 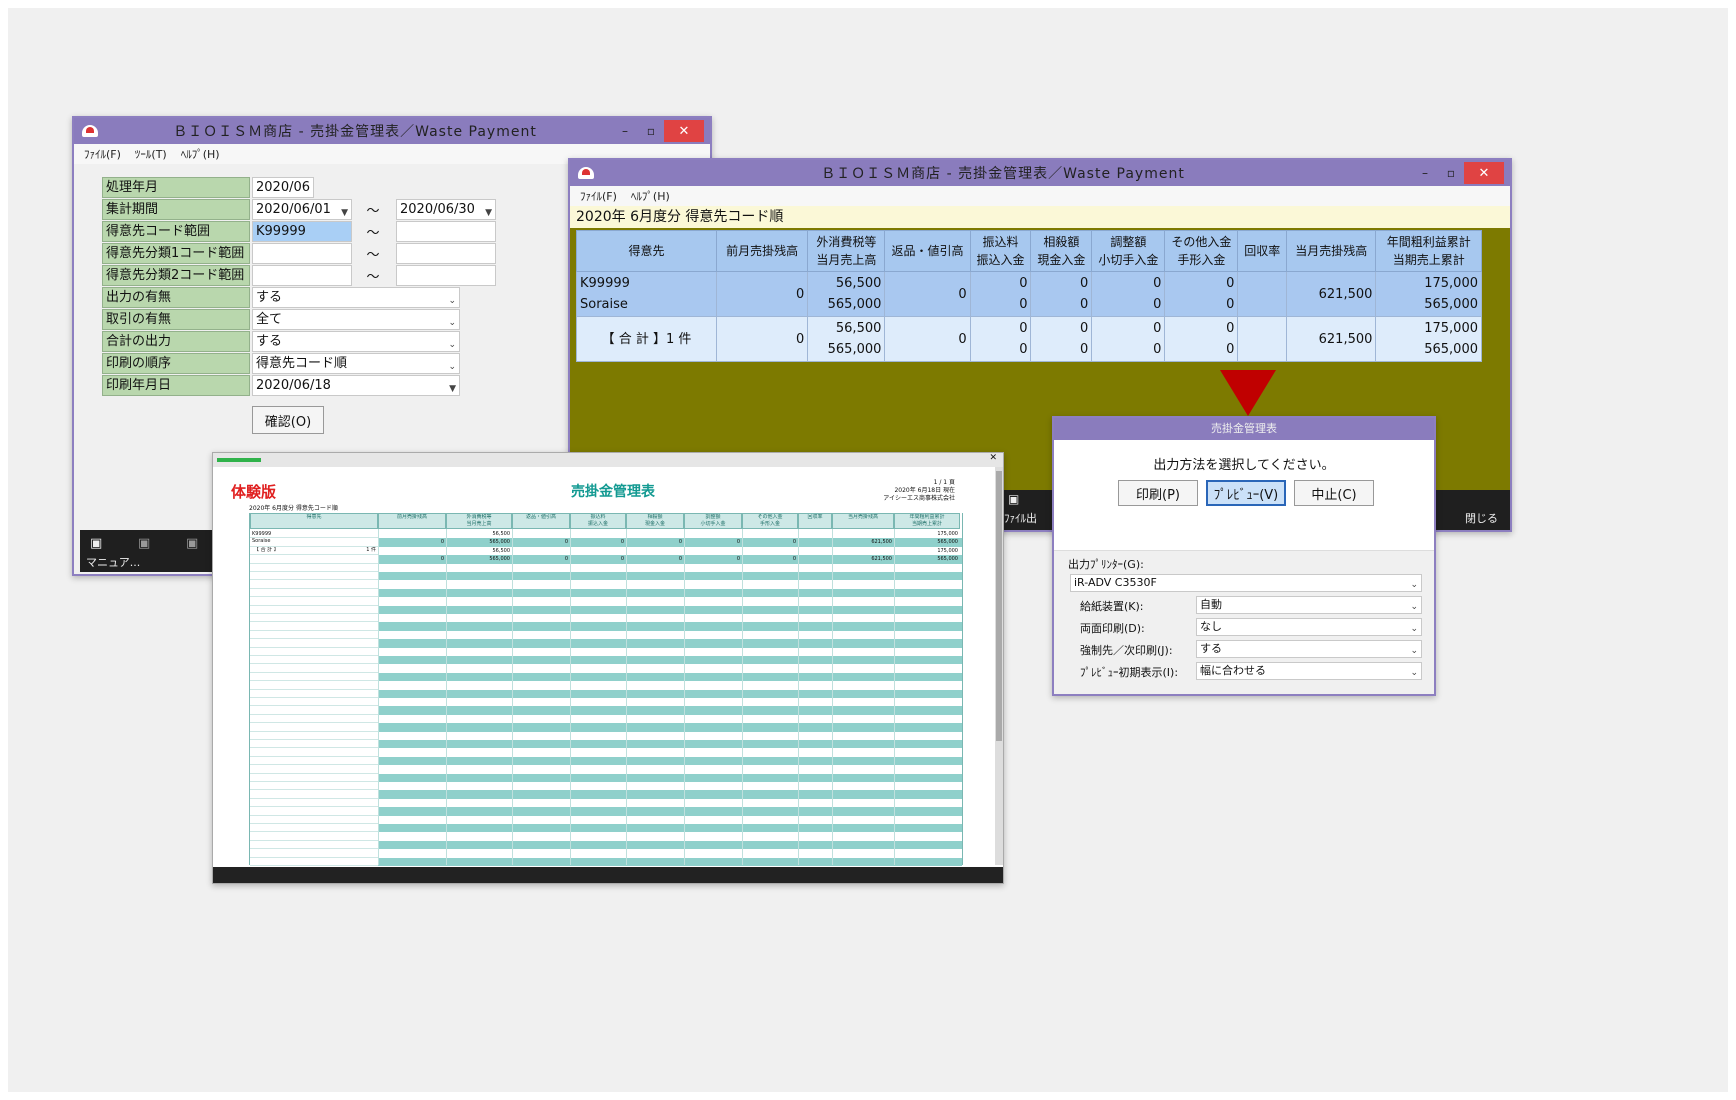 I want to click on sales-value: 565,000, so click(x=854, y=349).